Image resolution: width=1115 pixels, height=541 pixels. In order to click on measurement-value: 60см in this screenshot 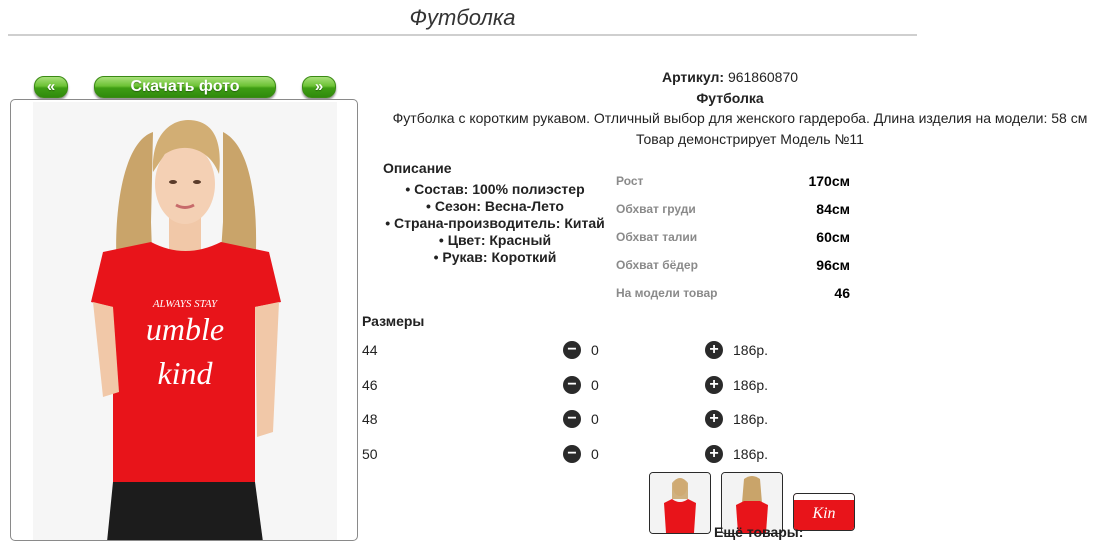, I will do `click(833, 237)`.